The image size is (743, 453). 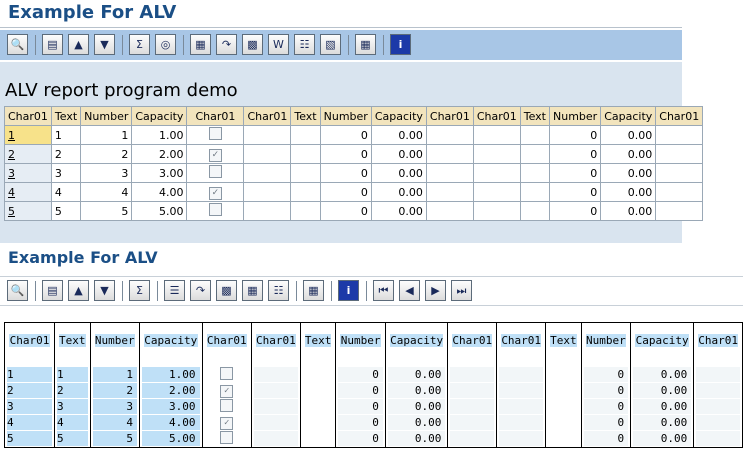 I want to click on subtotal-icon: ☰, so click(x=174, y=290).